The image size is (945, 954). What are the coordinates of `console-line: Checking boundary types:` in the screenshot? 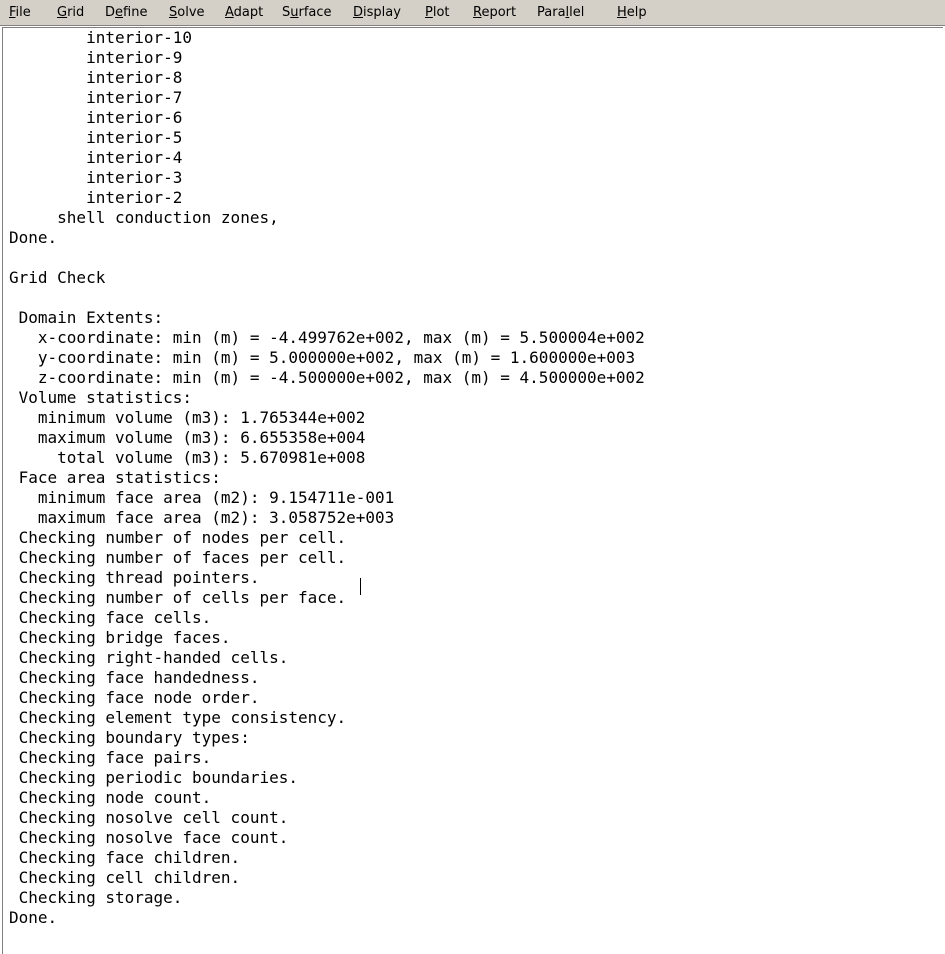 It's located at (129, 737).